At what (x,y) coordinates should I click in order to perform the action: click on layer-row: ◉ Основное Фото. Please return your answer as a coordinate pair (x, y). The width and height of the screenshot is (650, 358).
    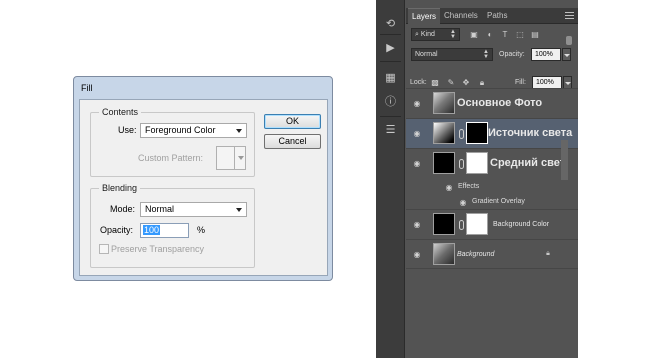
    Looking at the image, I should click on (492, 103).